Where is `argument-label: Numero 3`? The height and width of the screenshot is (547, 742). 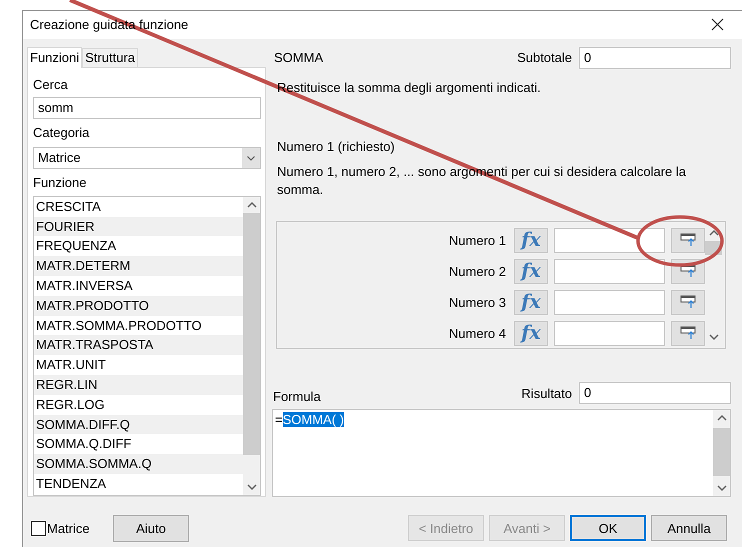
argument-label: Numero 3 is located at coordinates (477, 302).